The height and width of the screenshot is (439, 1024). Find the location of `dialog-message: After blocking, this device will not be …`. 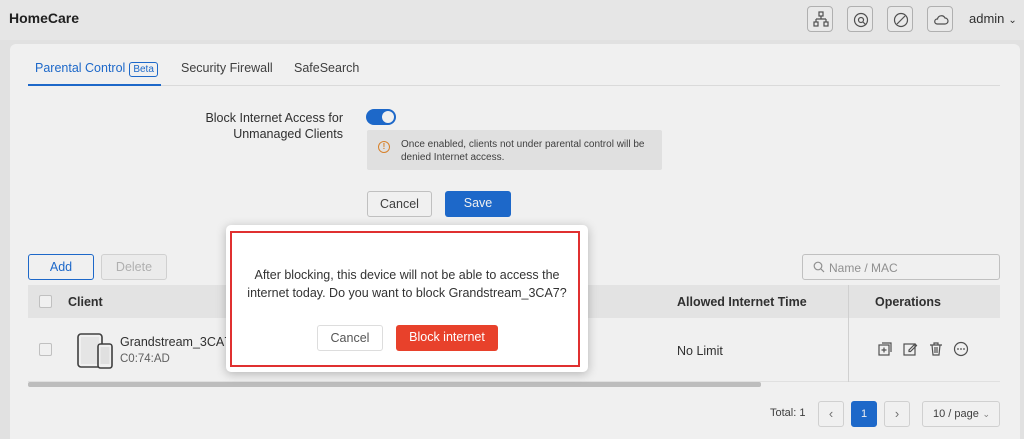

dialog-message: After blocking, this device will not be … is located at coordinates (407, 284).